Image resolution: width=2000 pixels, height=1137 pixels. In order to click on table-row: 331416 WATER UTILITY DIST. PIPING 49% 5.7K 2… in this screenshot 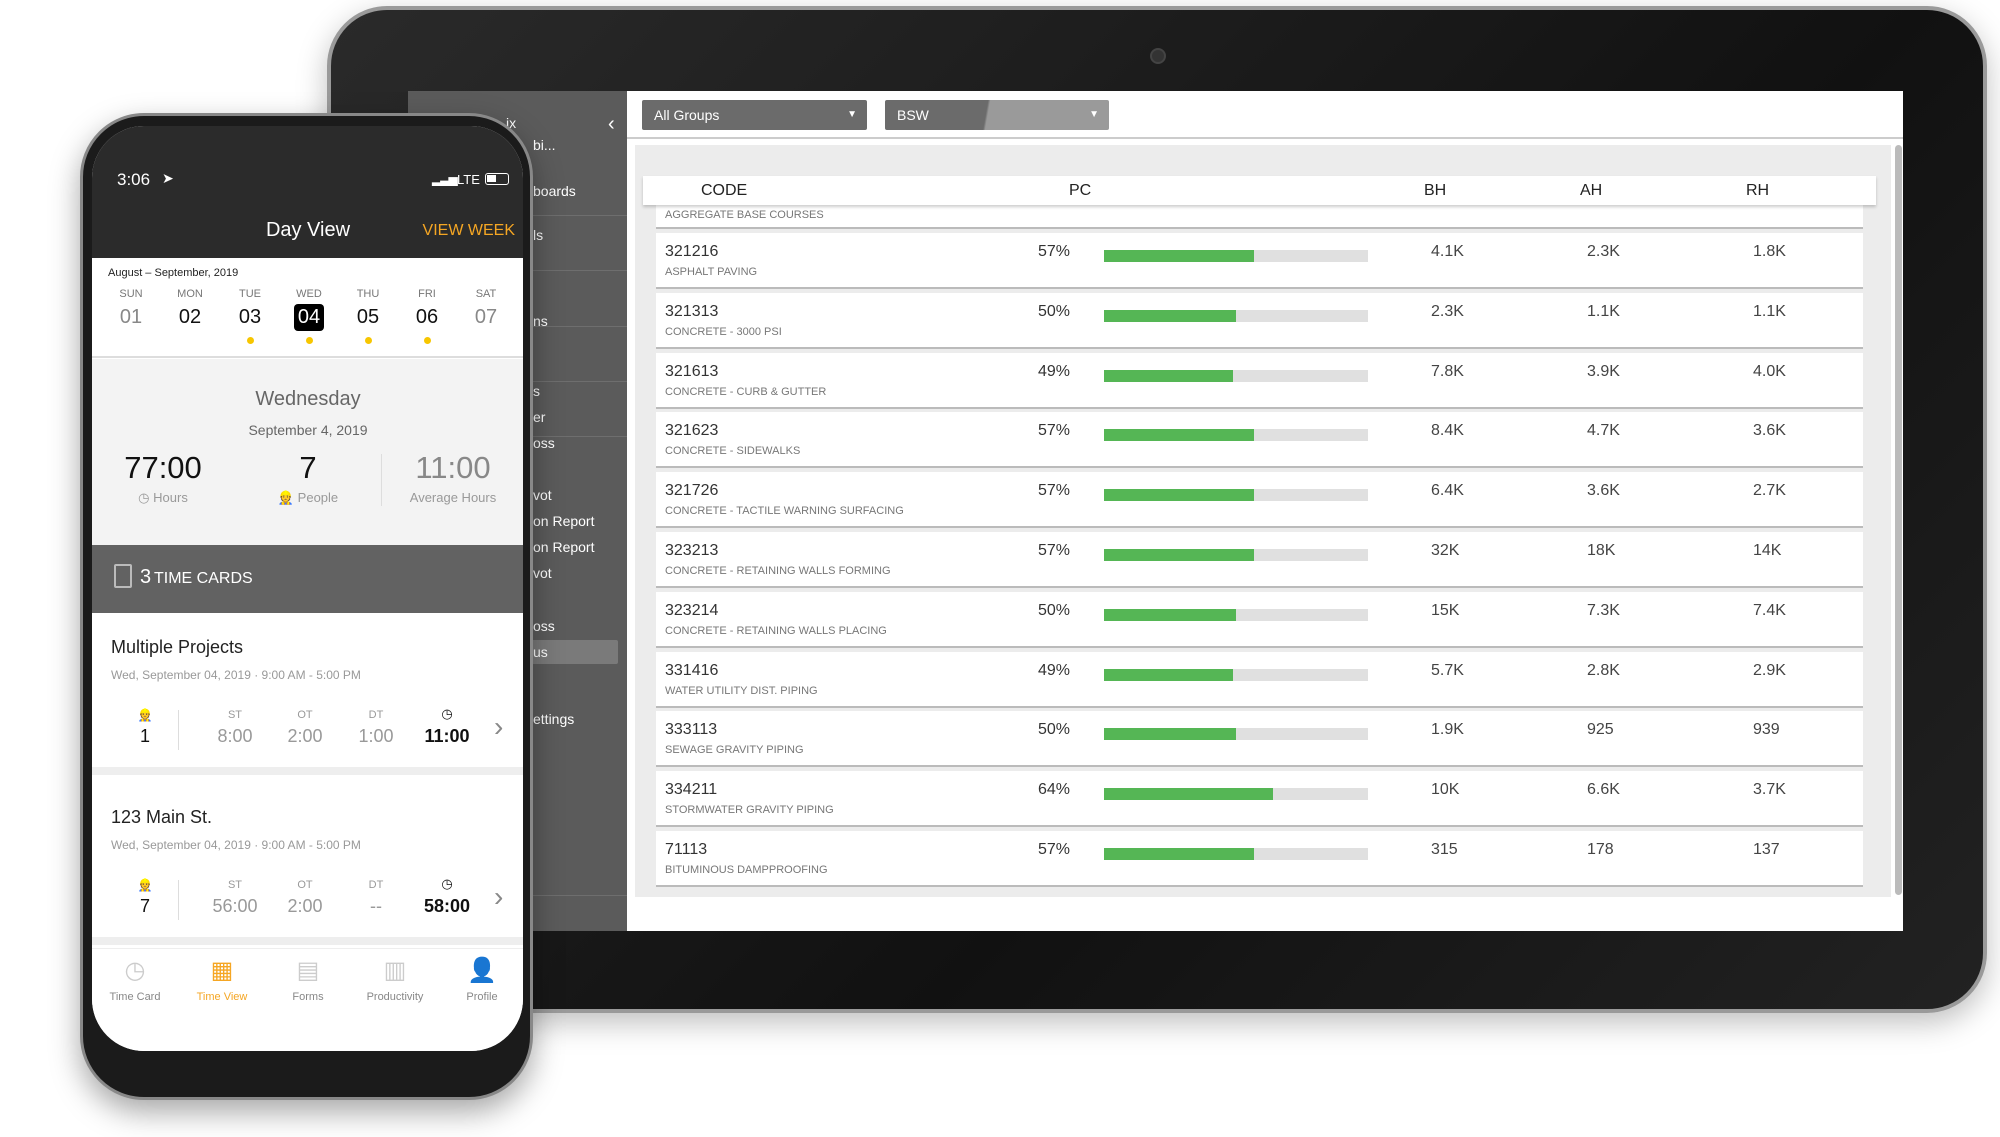, I will do `click(1259, 679)`.